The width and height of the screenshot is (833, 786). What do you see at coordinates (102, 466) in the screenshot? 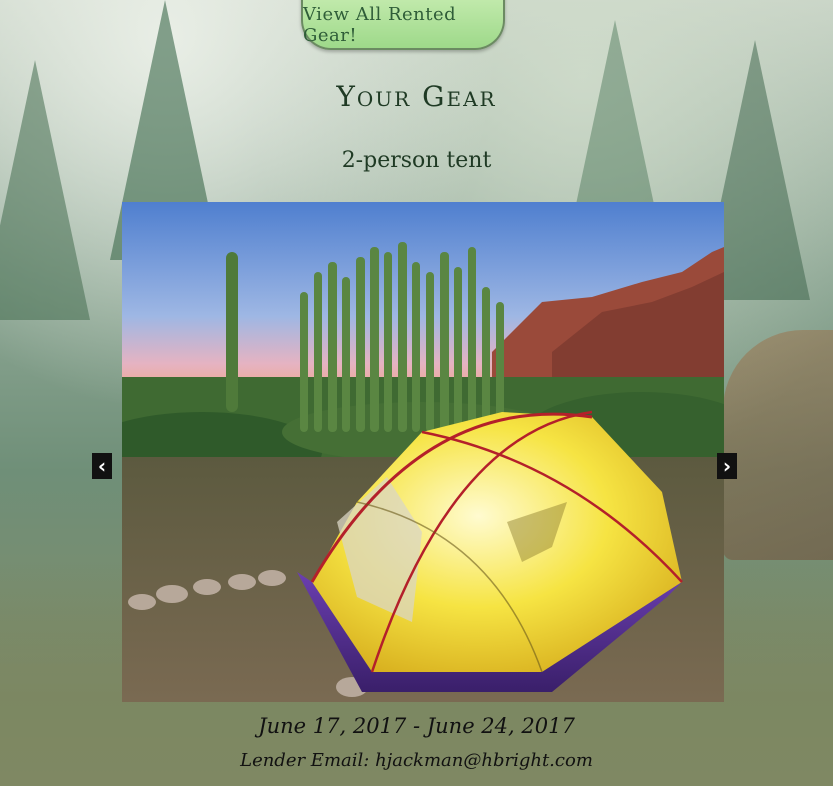
I see `carousel-prev-button: ‹` at bounding box center [102, 466].